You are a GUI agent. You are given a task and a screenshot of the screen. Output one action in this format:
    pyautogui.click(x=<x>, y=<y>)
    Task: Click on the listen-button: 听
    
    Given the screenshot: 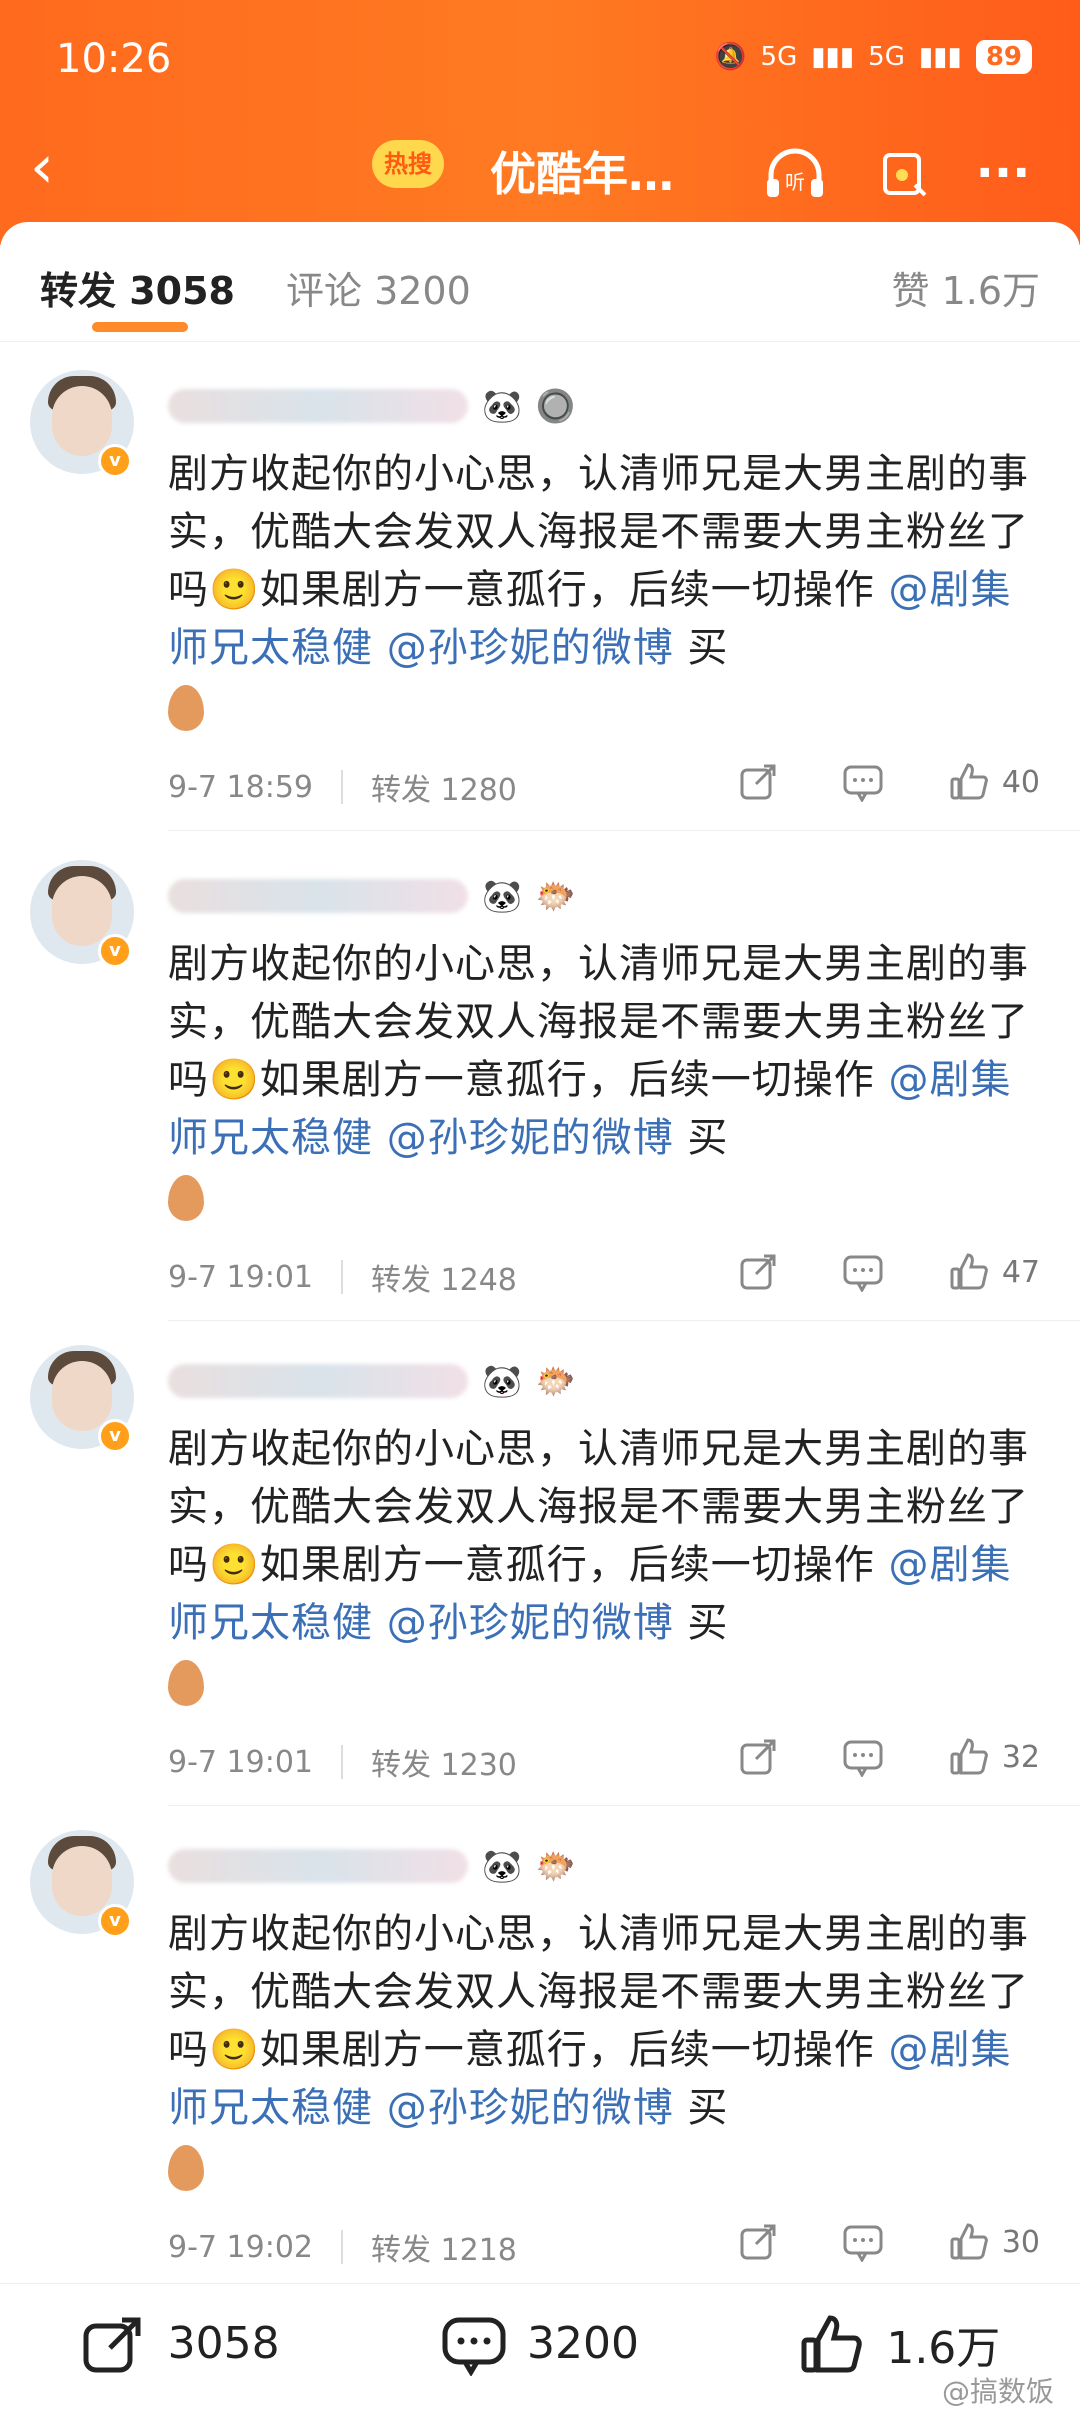 What is the action you would take?
    pyautogui.click(x=795, y=173)
    